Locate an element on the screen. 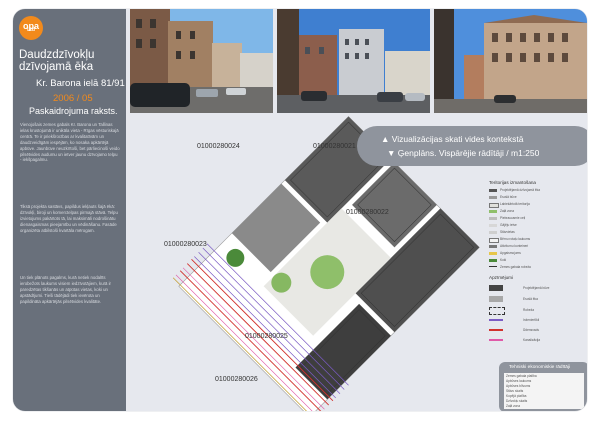 The width and height of the screenshot is (600, 424). legend-title-1: Teritorijas izmantošana is located at coordinates (512, 182).